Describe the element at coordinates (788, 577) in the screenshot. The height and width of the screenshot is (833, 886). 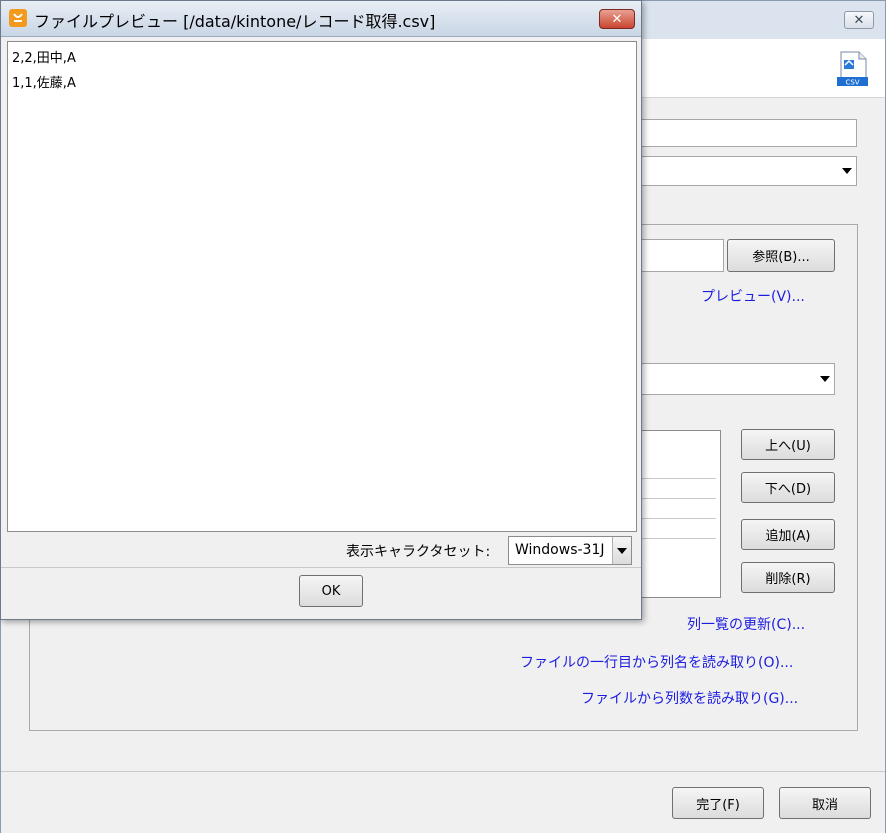
I see `delete-button: 削除(R)` at that location.